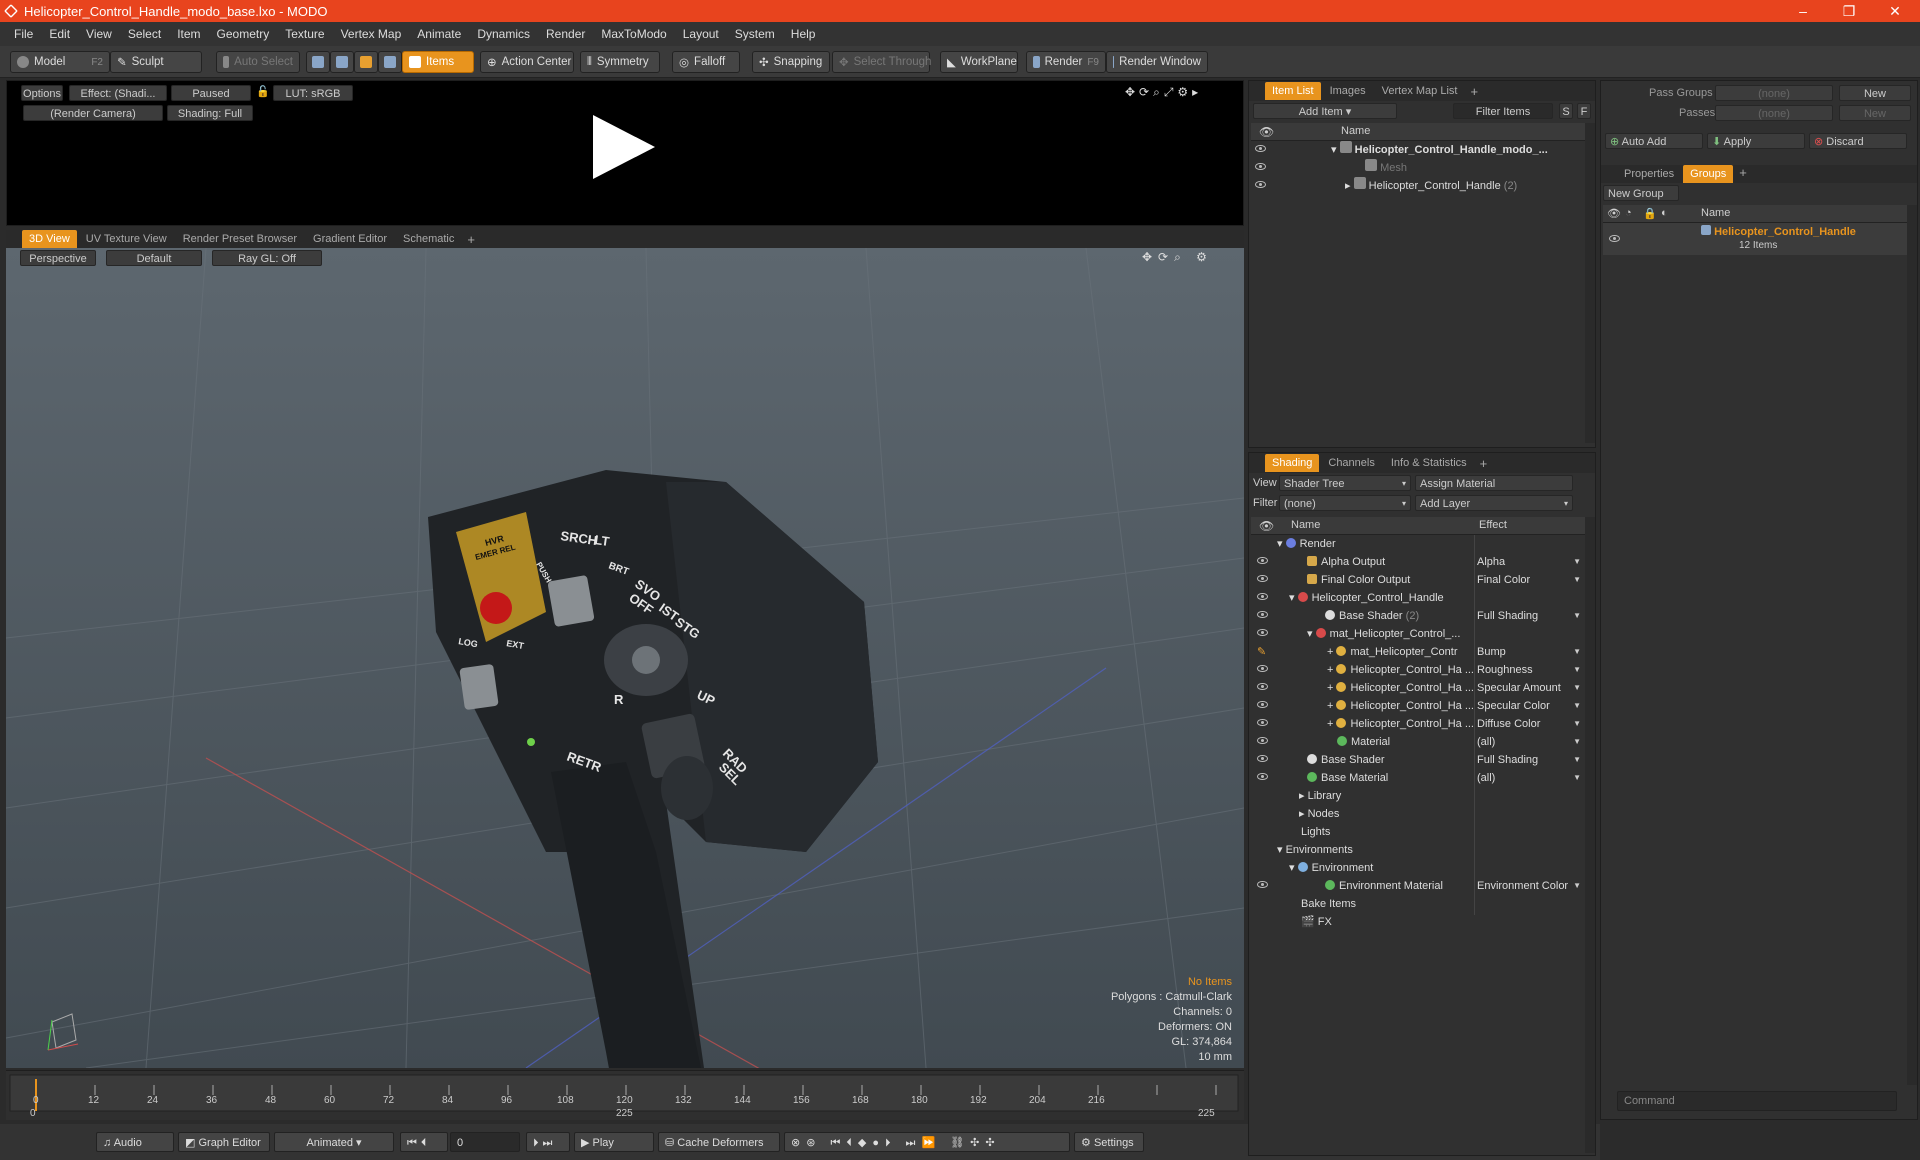 The image size is (1920, 1160). Describe the element at coordinates (1422, 186) in the screenshot. I see `item-row-helicopter-handle: ▸ Helicopter_Control_Handle (2)` at that location.